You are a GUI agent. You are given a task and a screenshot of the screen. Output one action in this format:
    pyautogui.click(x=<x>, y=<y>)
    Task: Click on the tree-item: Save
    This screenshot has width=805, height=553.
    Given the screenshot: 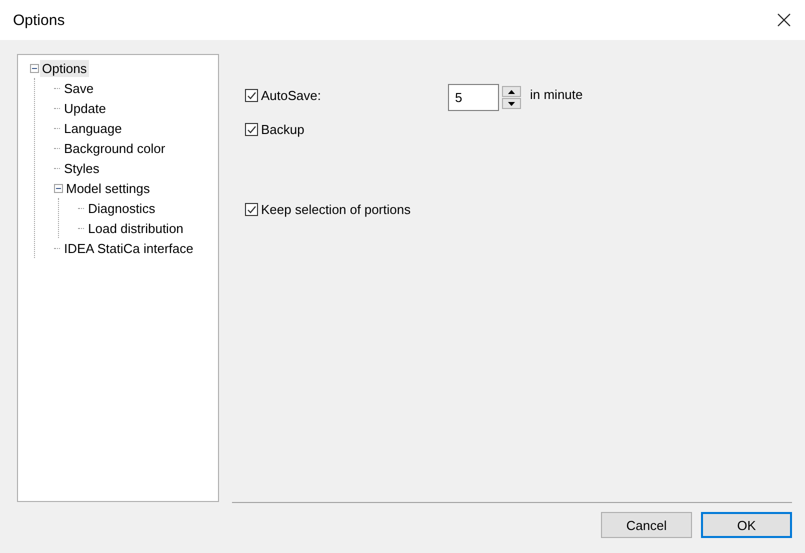 What is the action you would take?
    pyautogui.click(x=79, y=88)
    